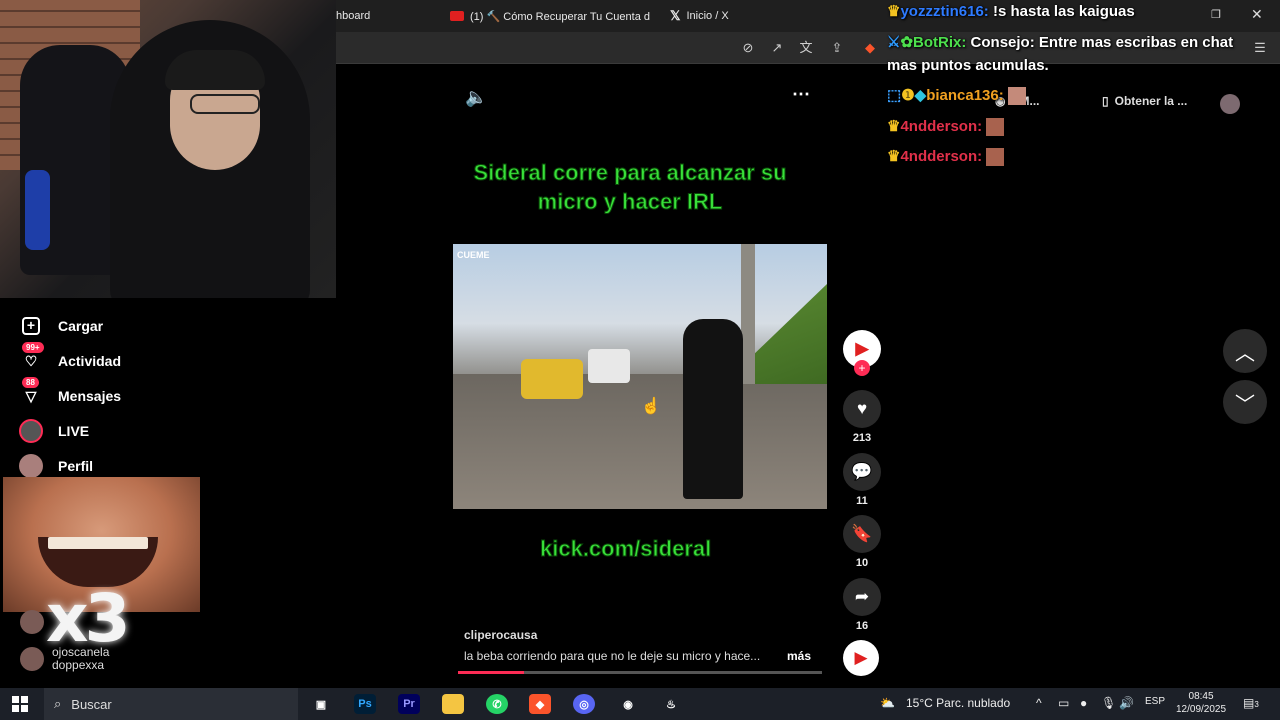 Image resolution: width=1280 pixels, height=720 pixels. I want to click on video-author: cliperocausa, so click(500, 635).